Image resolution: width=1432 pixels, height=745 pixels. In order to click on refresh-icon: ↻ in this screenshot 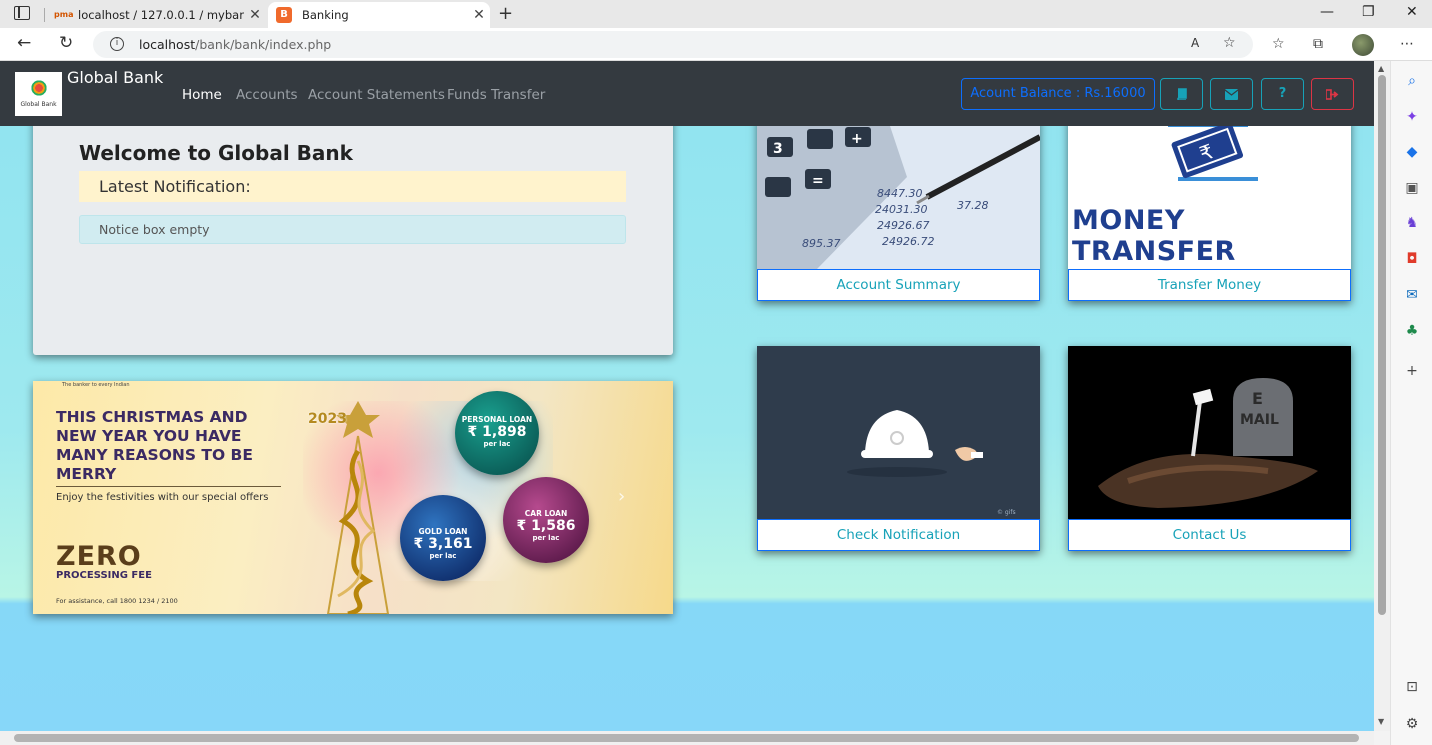, I will do `click(66, 43)`.